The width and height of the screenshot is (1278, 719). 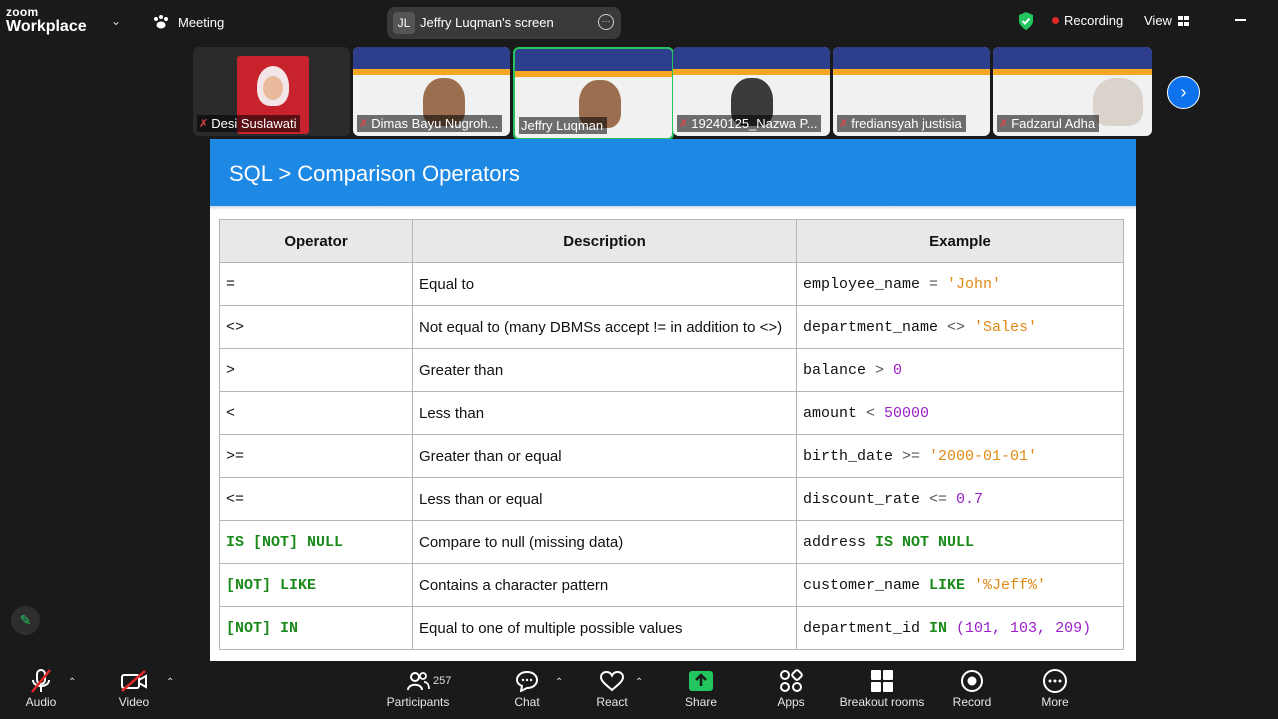 I want to click on shield-icon, so click(x=1026, y=21).